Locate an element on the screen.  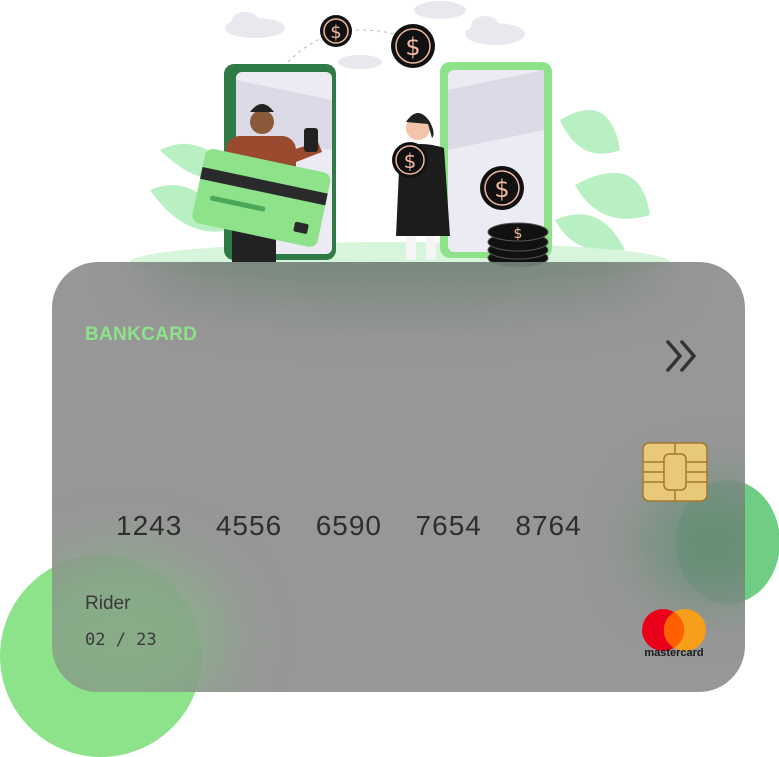
card-number: 1243 4556 6590 7654 8764 is located at coordinates (349, 525).